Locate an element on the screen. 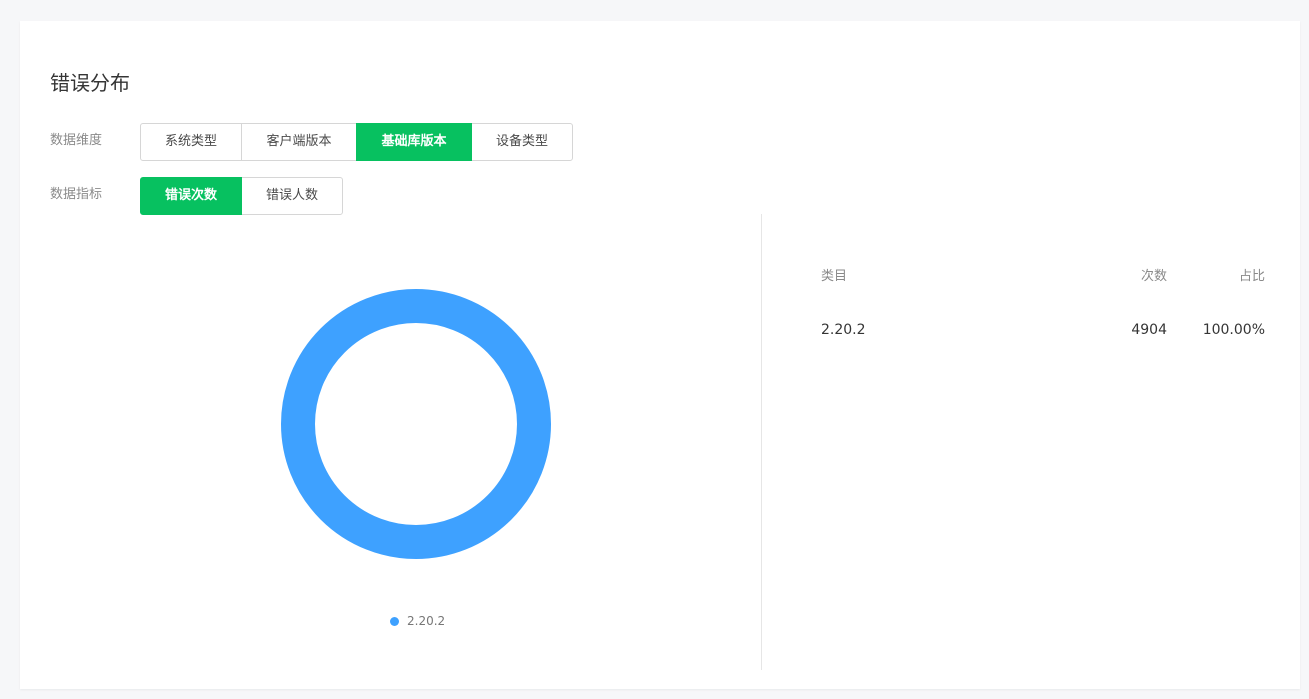 Image resolution: width=1309 pixels, height=699 pixels. dimension-option-device-type: 设备类型 is located at coordinates (522, 142).